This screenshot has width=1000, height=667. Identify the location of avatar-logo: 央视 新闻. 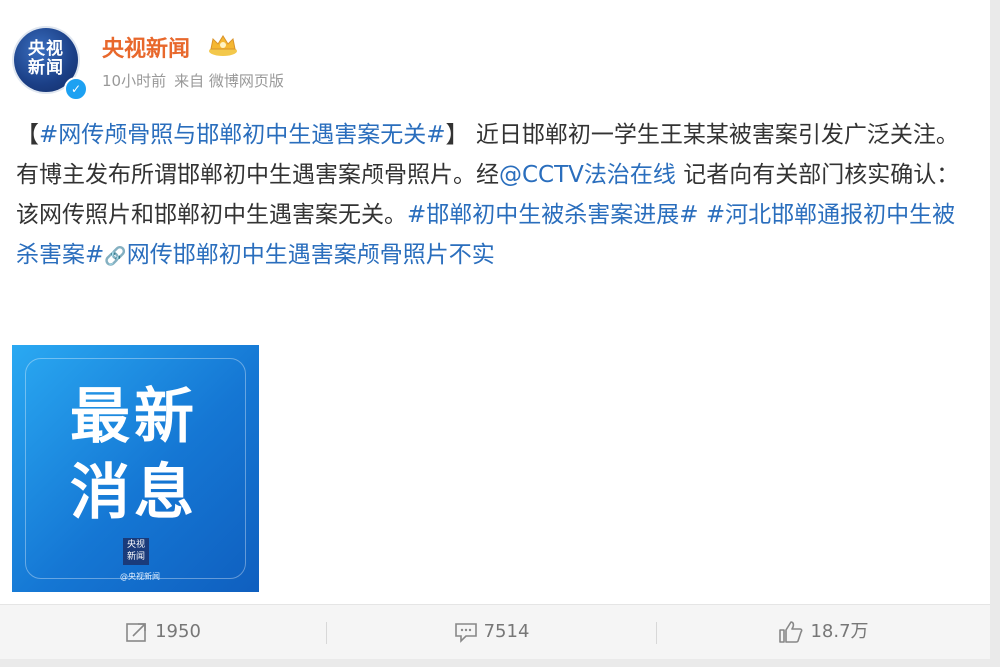
(46, 58).